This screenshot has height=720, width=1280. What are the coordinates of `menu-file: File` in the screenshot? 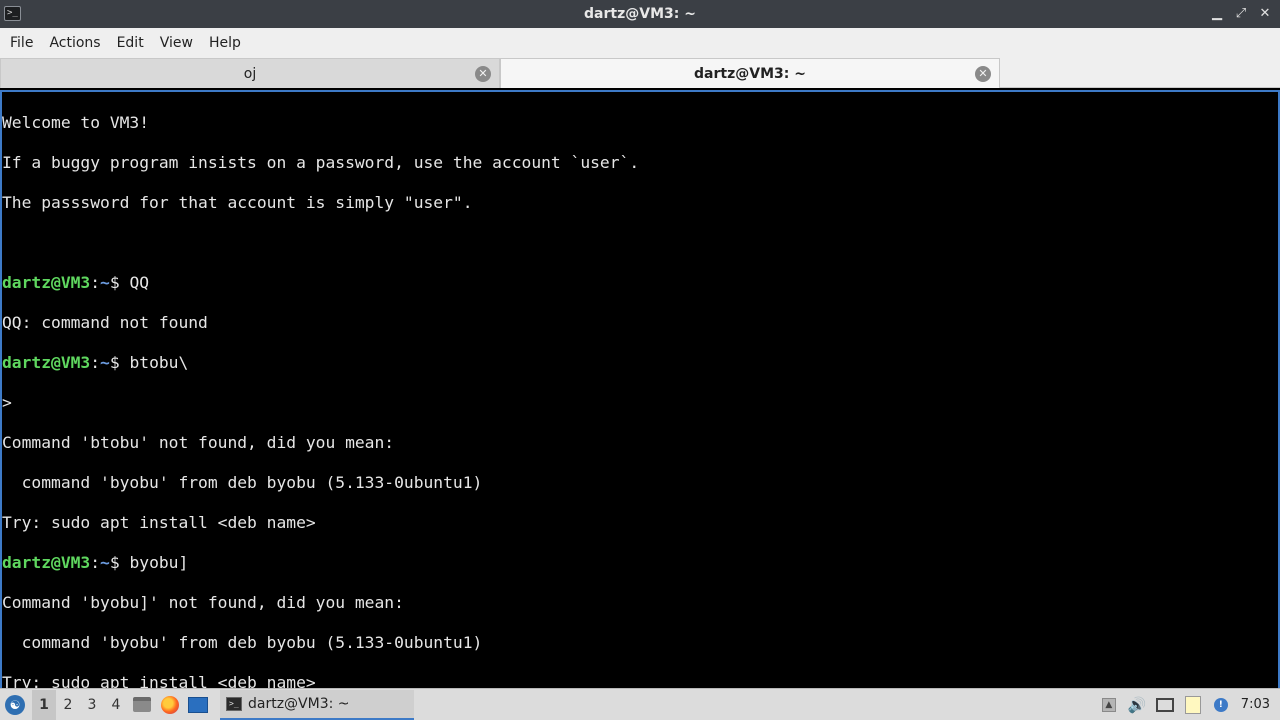 It's located at (21, 43).